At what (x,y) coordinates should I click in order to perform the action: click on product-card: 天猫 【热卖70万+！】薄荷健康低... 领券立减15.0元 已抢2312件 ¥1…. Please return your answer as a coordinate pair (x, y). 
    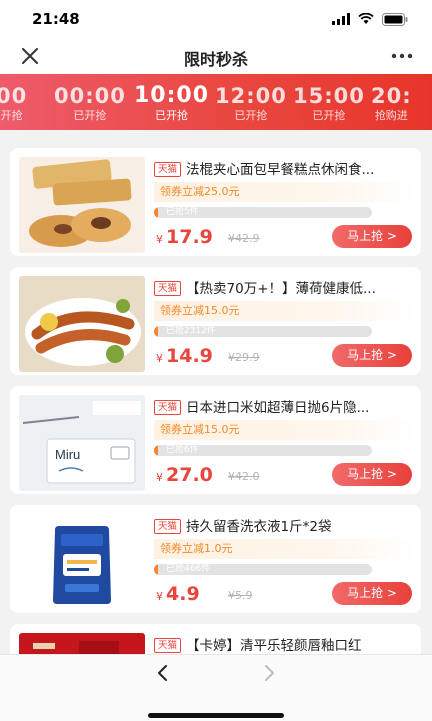
    Looking at the image, I should click on (215, 321).